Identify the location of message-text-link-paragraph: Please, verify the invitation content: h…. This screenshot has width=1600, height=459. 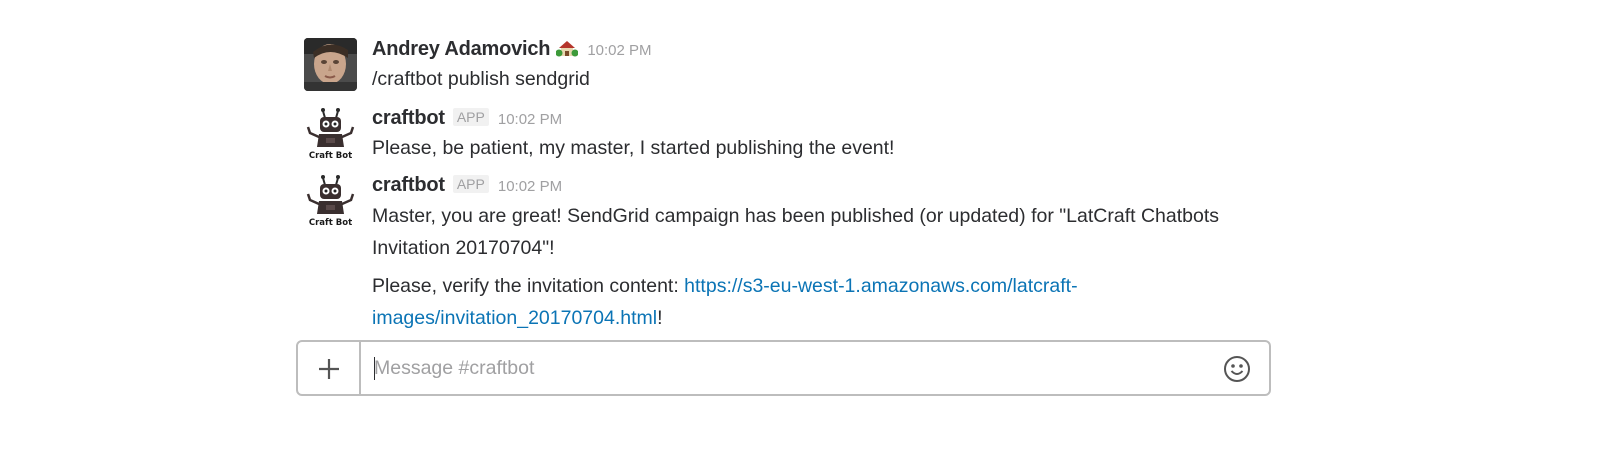
(825, 302).